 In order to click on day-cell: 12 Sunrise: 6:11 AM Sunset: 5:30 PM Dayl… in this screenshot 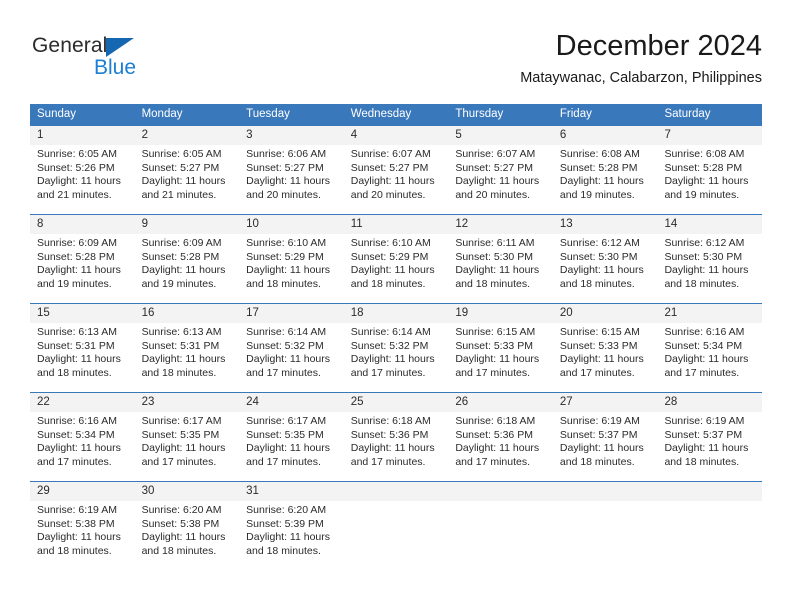, I will do `click(500, 259)`.